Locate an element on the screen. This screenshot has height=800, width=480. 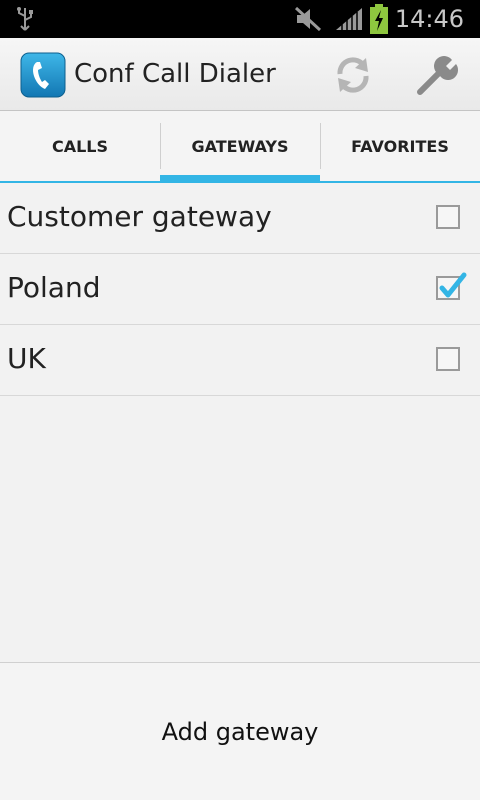
action-bar: Conf Call Dialer is located at coordinates (240, 74).